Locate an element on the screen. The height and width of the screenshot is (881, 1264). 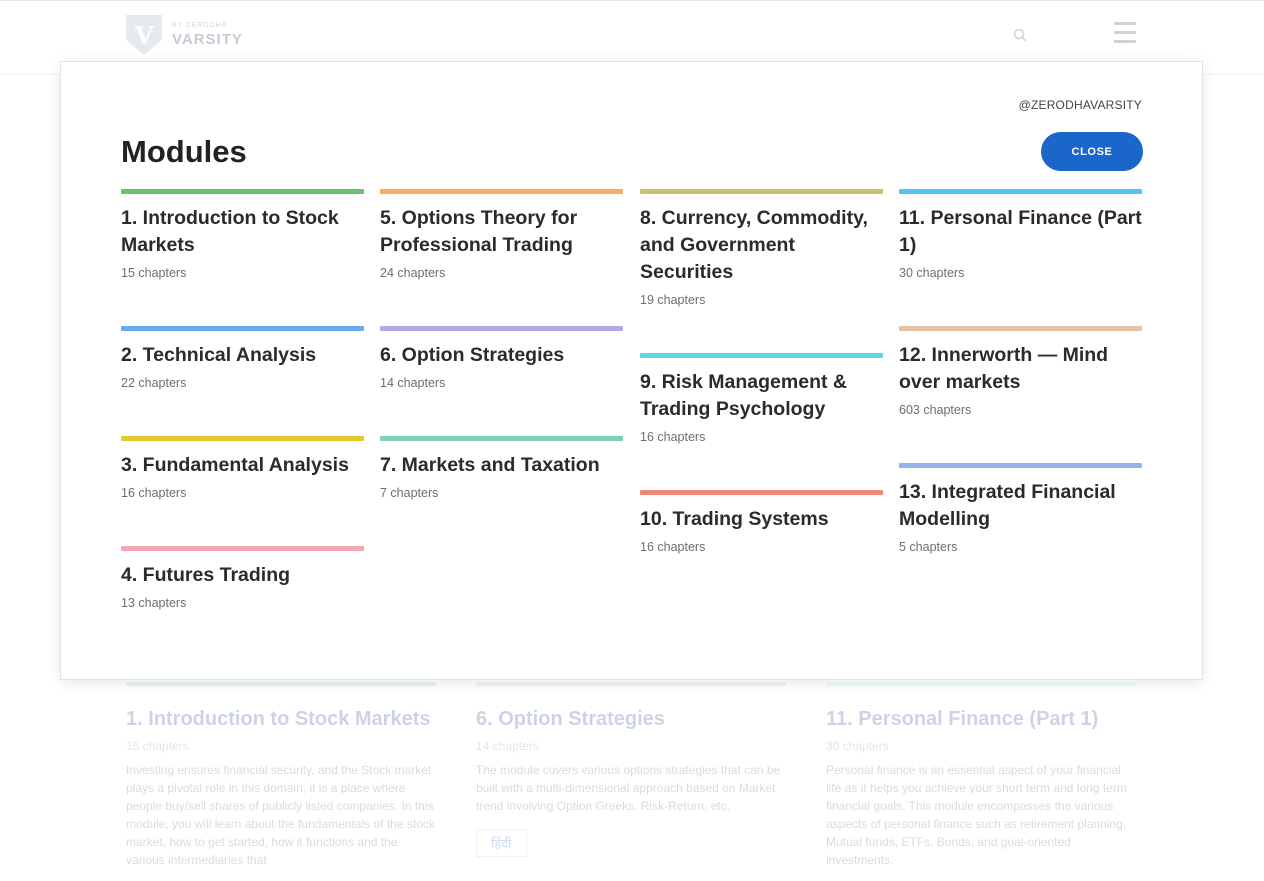
bg-module-chapters: 30 chapters is located at coordinates (857, 746).